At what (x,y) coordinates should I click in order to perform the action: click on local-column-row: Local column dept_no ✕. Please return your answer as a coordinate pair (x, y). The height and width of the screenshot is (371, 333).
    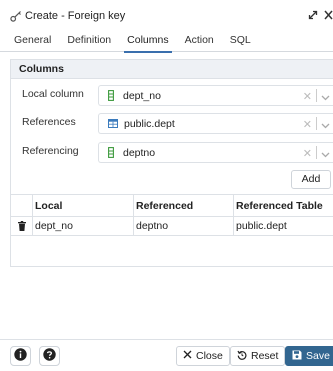
    Looking at the image, I should click on (172, 95).